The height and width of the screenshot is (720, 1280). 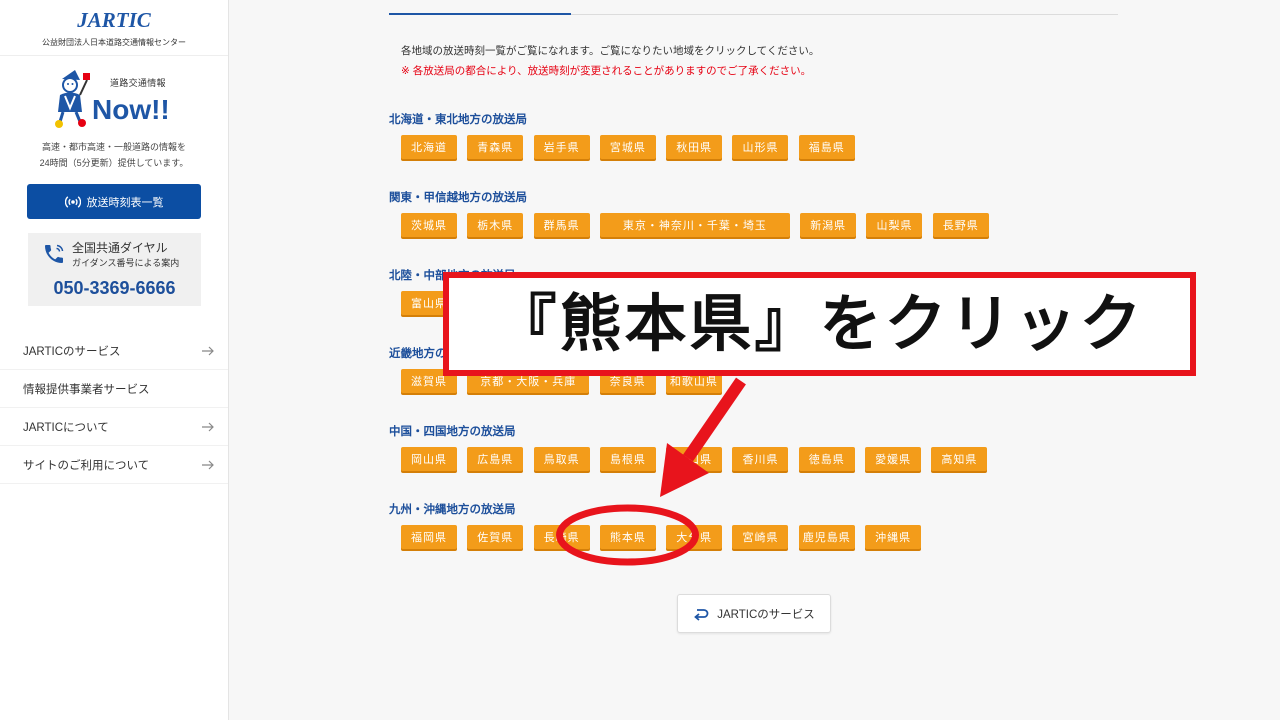 What do you see at coordinates (828, 225) in the screenshot?
I see `station-button-niigata: 新潟県` at bounding box center [828, 225].